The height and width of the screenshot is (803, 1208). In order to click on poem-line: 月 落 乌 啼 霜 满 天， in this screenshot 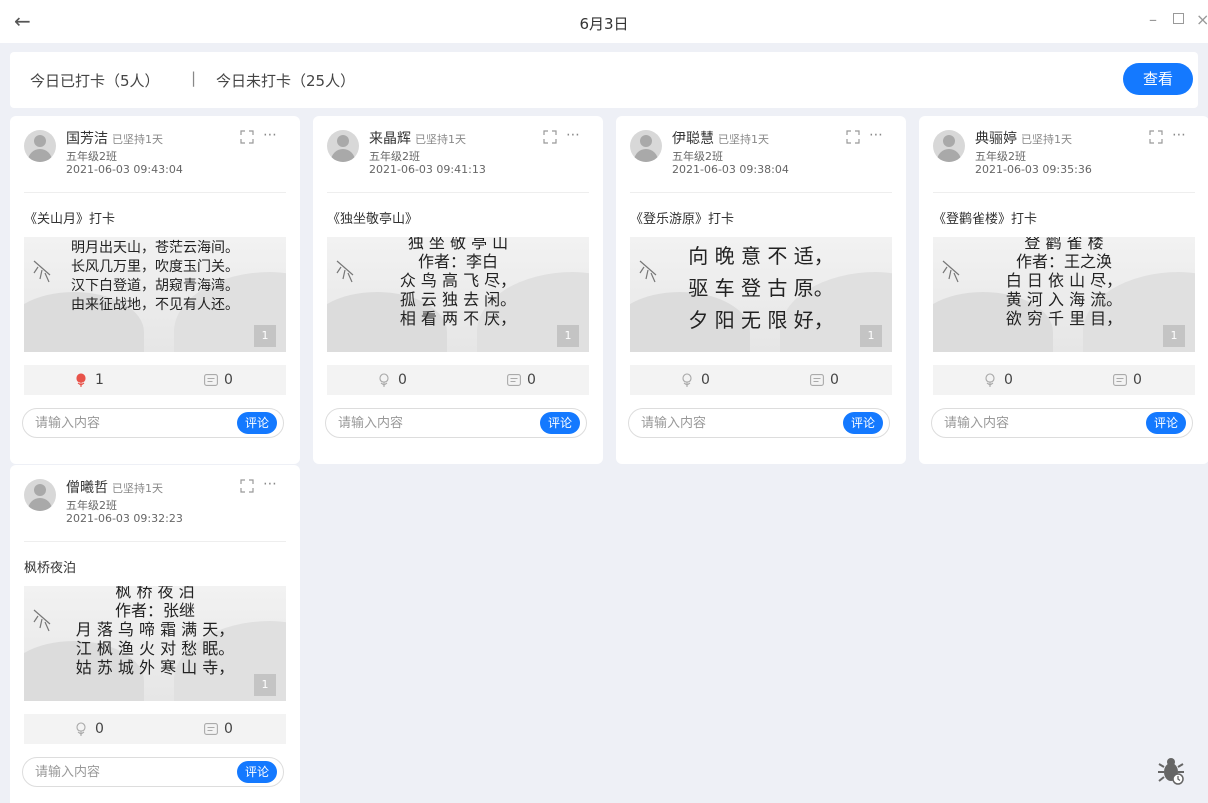, I will do `click(155, 629)`.